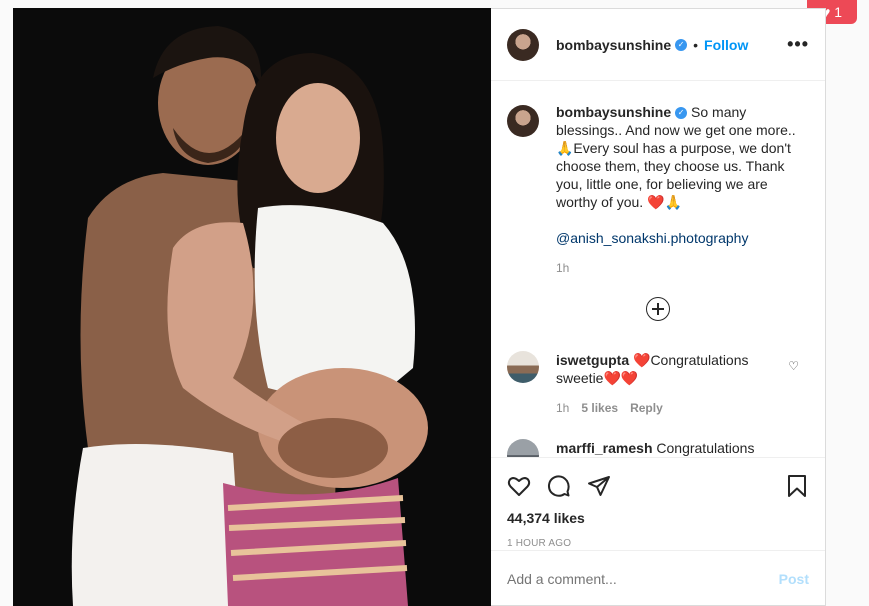 The width and height of the screenshot is (869, 606). I want to click on like-icon, so click(519, 486).